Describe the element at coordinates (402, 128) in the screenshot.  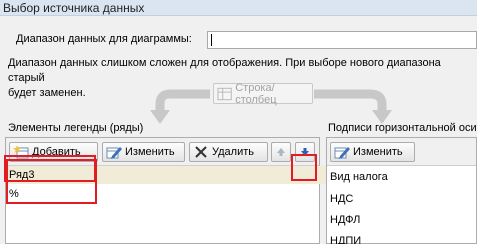
I see `axis-section-title: Подписи горизонтальной оси` at that location.